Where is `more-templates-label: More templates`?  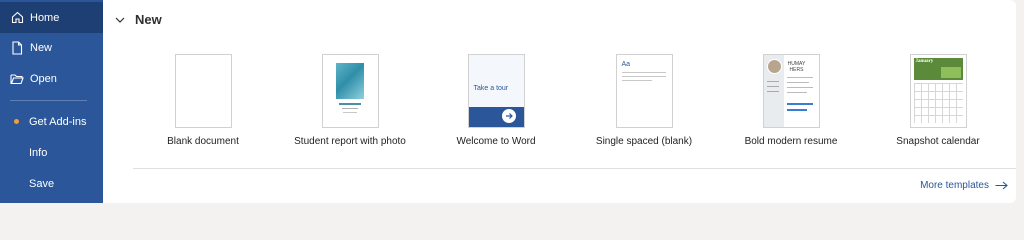
more-templates-label: More templates is located at coordinates (954, 185).